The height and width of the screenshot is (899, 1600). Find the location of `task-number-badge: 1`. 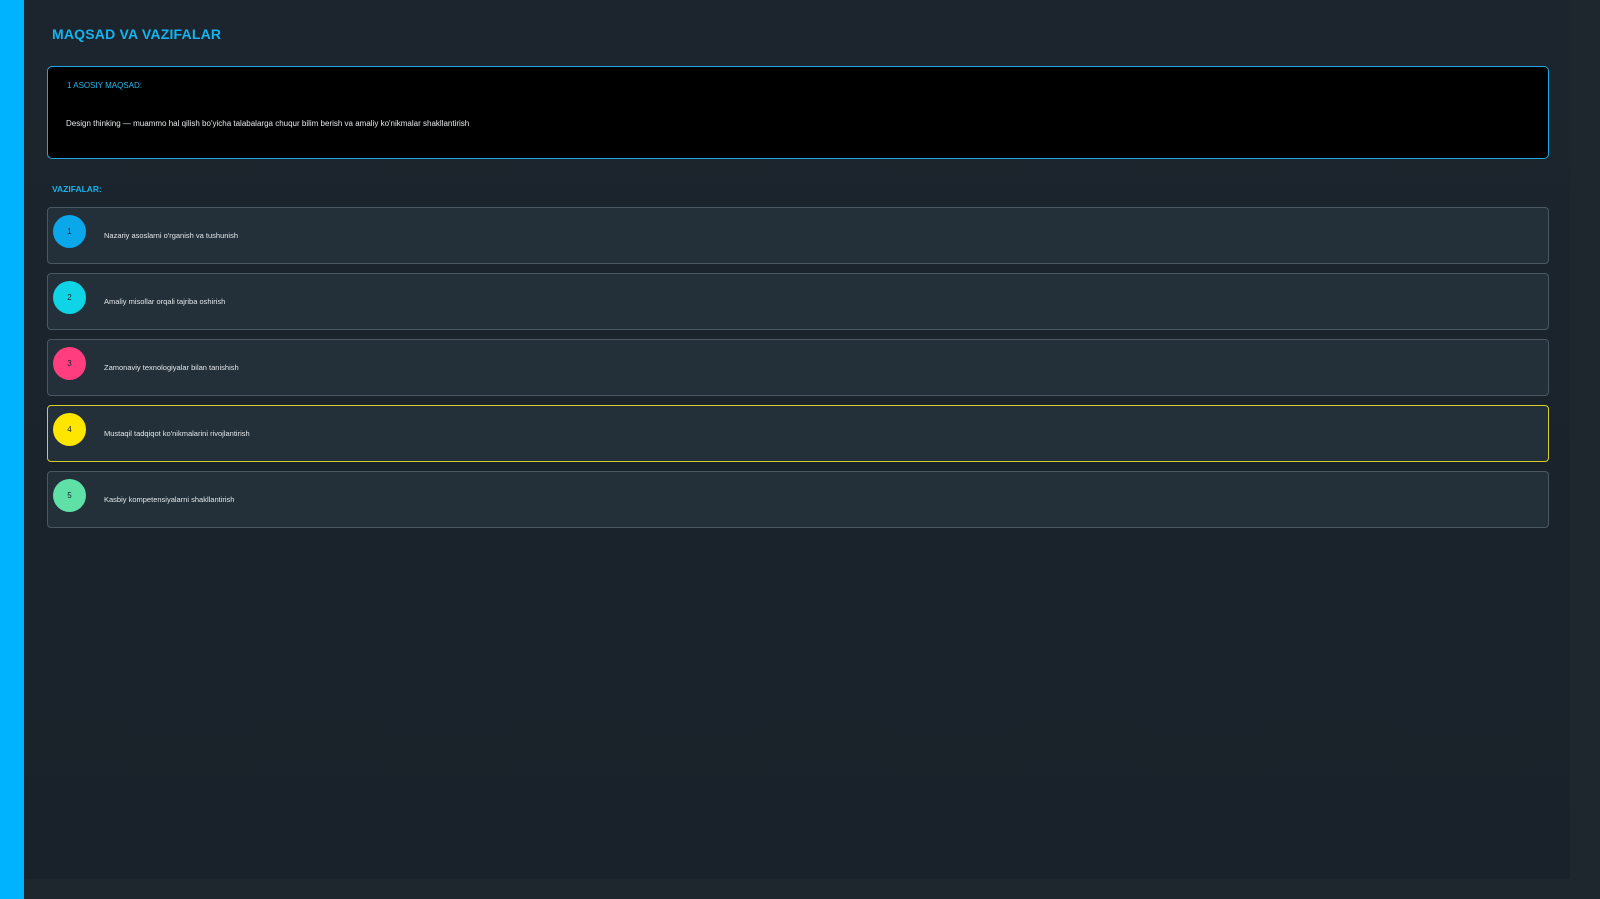

task-number-badge: 1 is located at coordinates (69, 231).